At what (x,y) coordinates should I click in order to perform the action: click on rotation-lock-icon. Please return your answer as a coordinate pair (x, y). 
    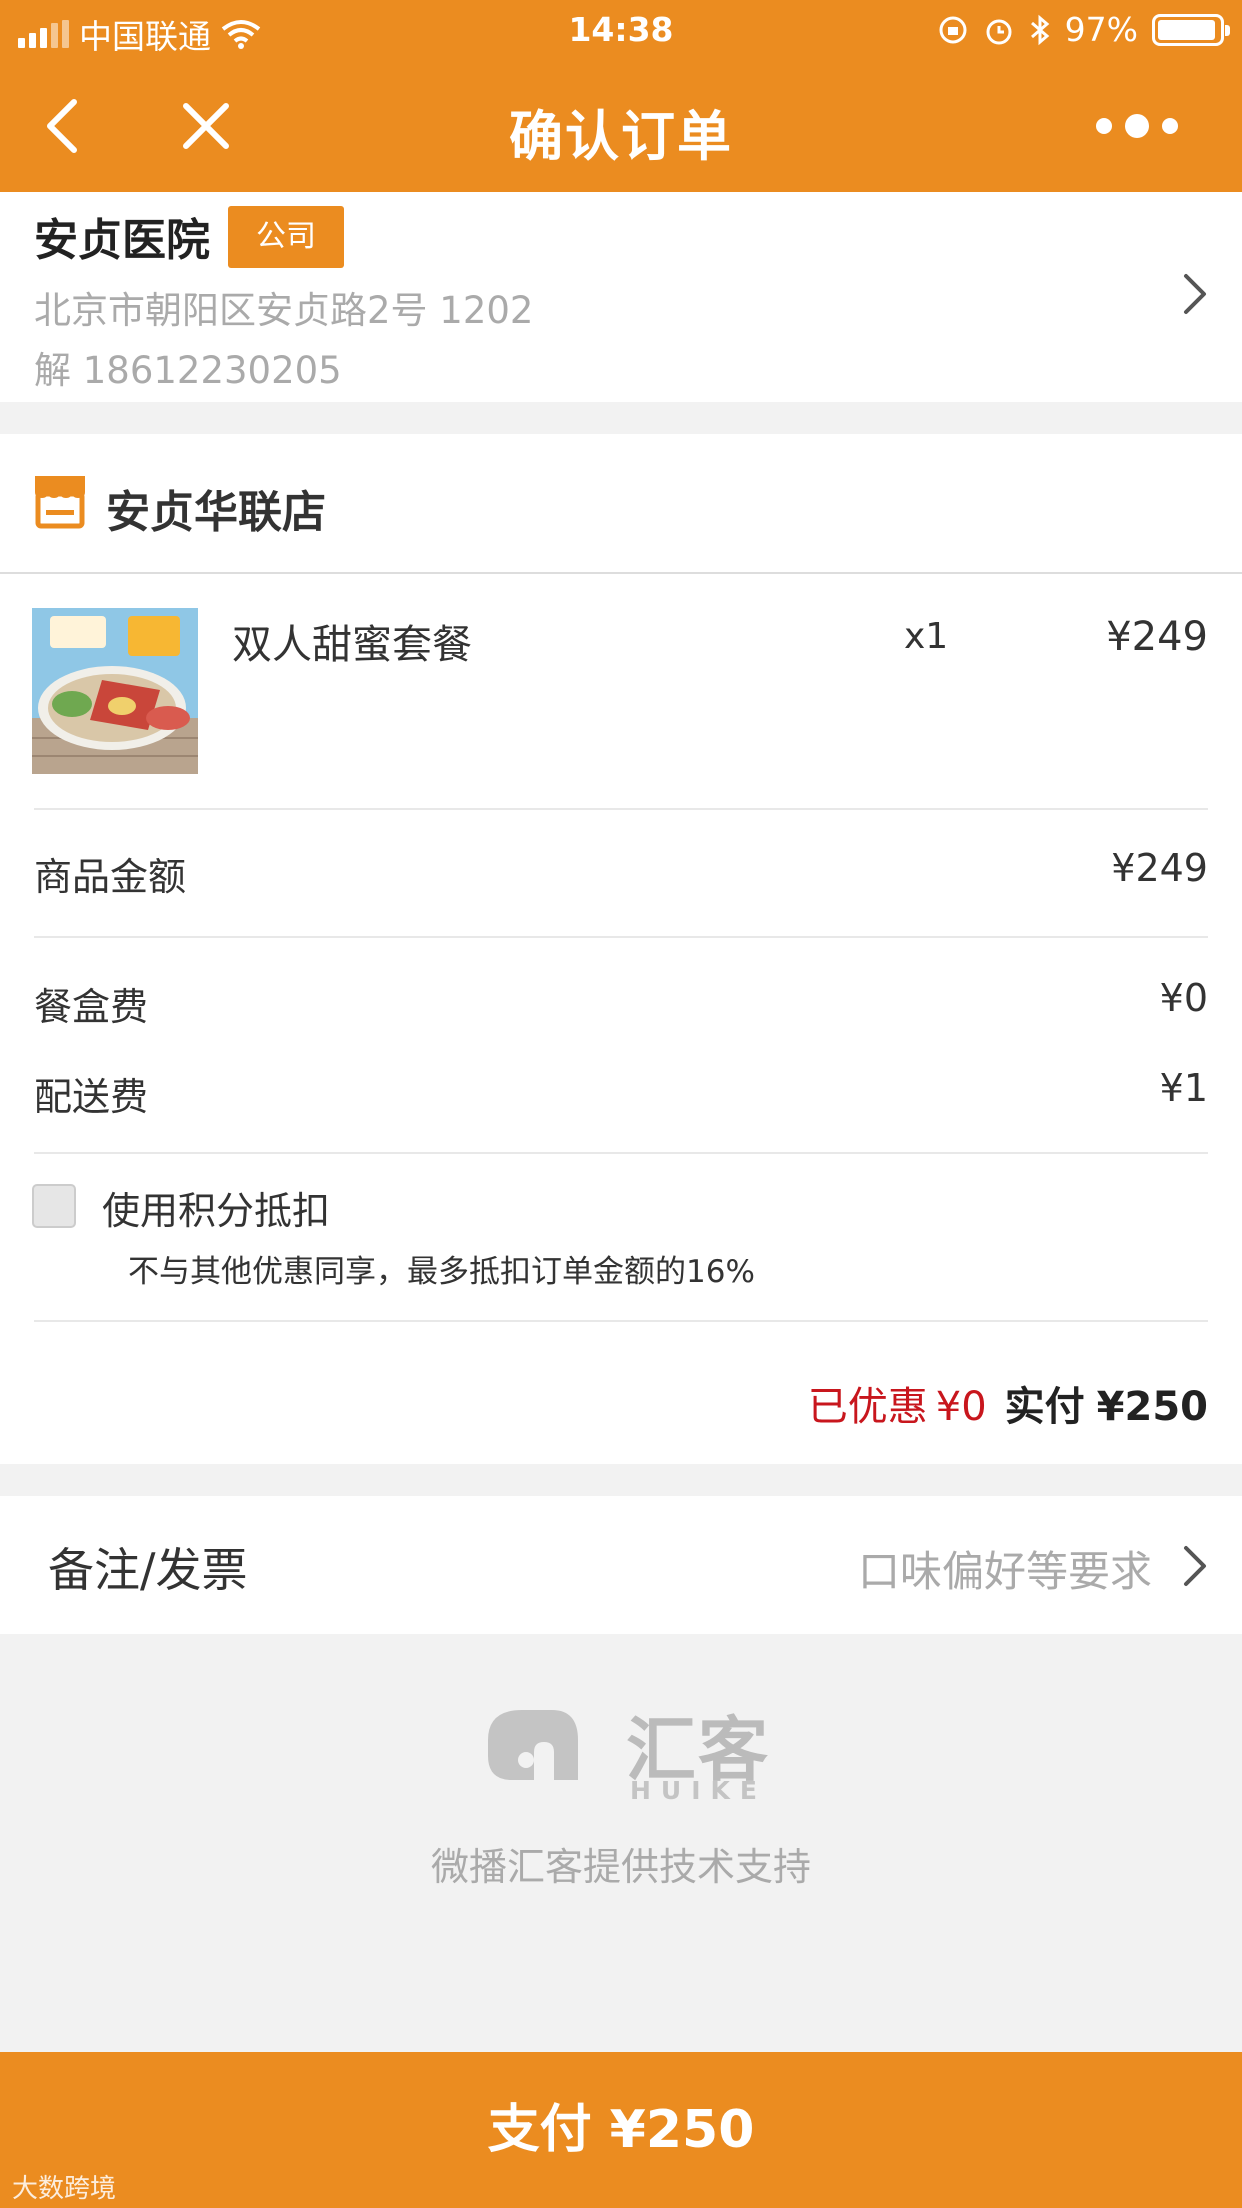
    Looking at the image, I should click on (953, 29).